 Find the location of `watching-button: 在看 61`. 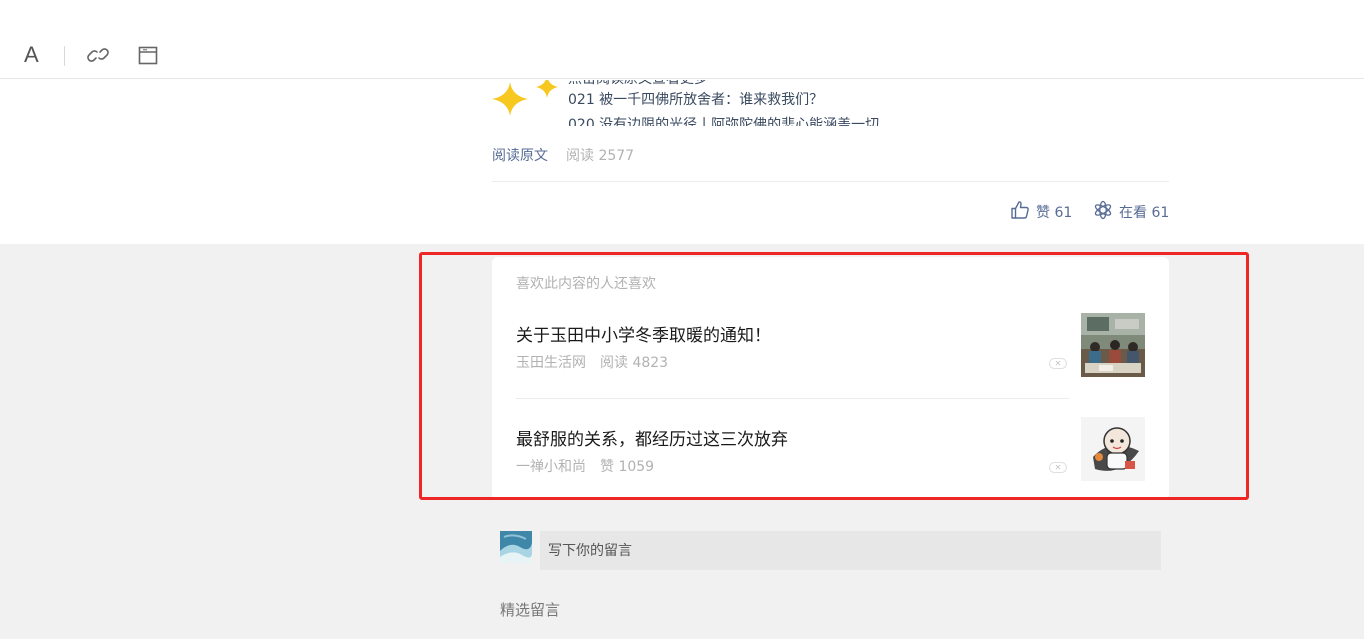

watching-button: 在看 61 is located at coordinates (1131, 212).